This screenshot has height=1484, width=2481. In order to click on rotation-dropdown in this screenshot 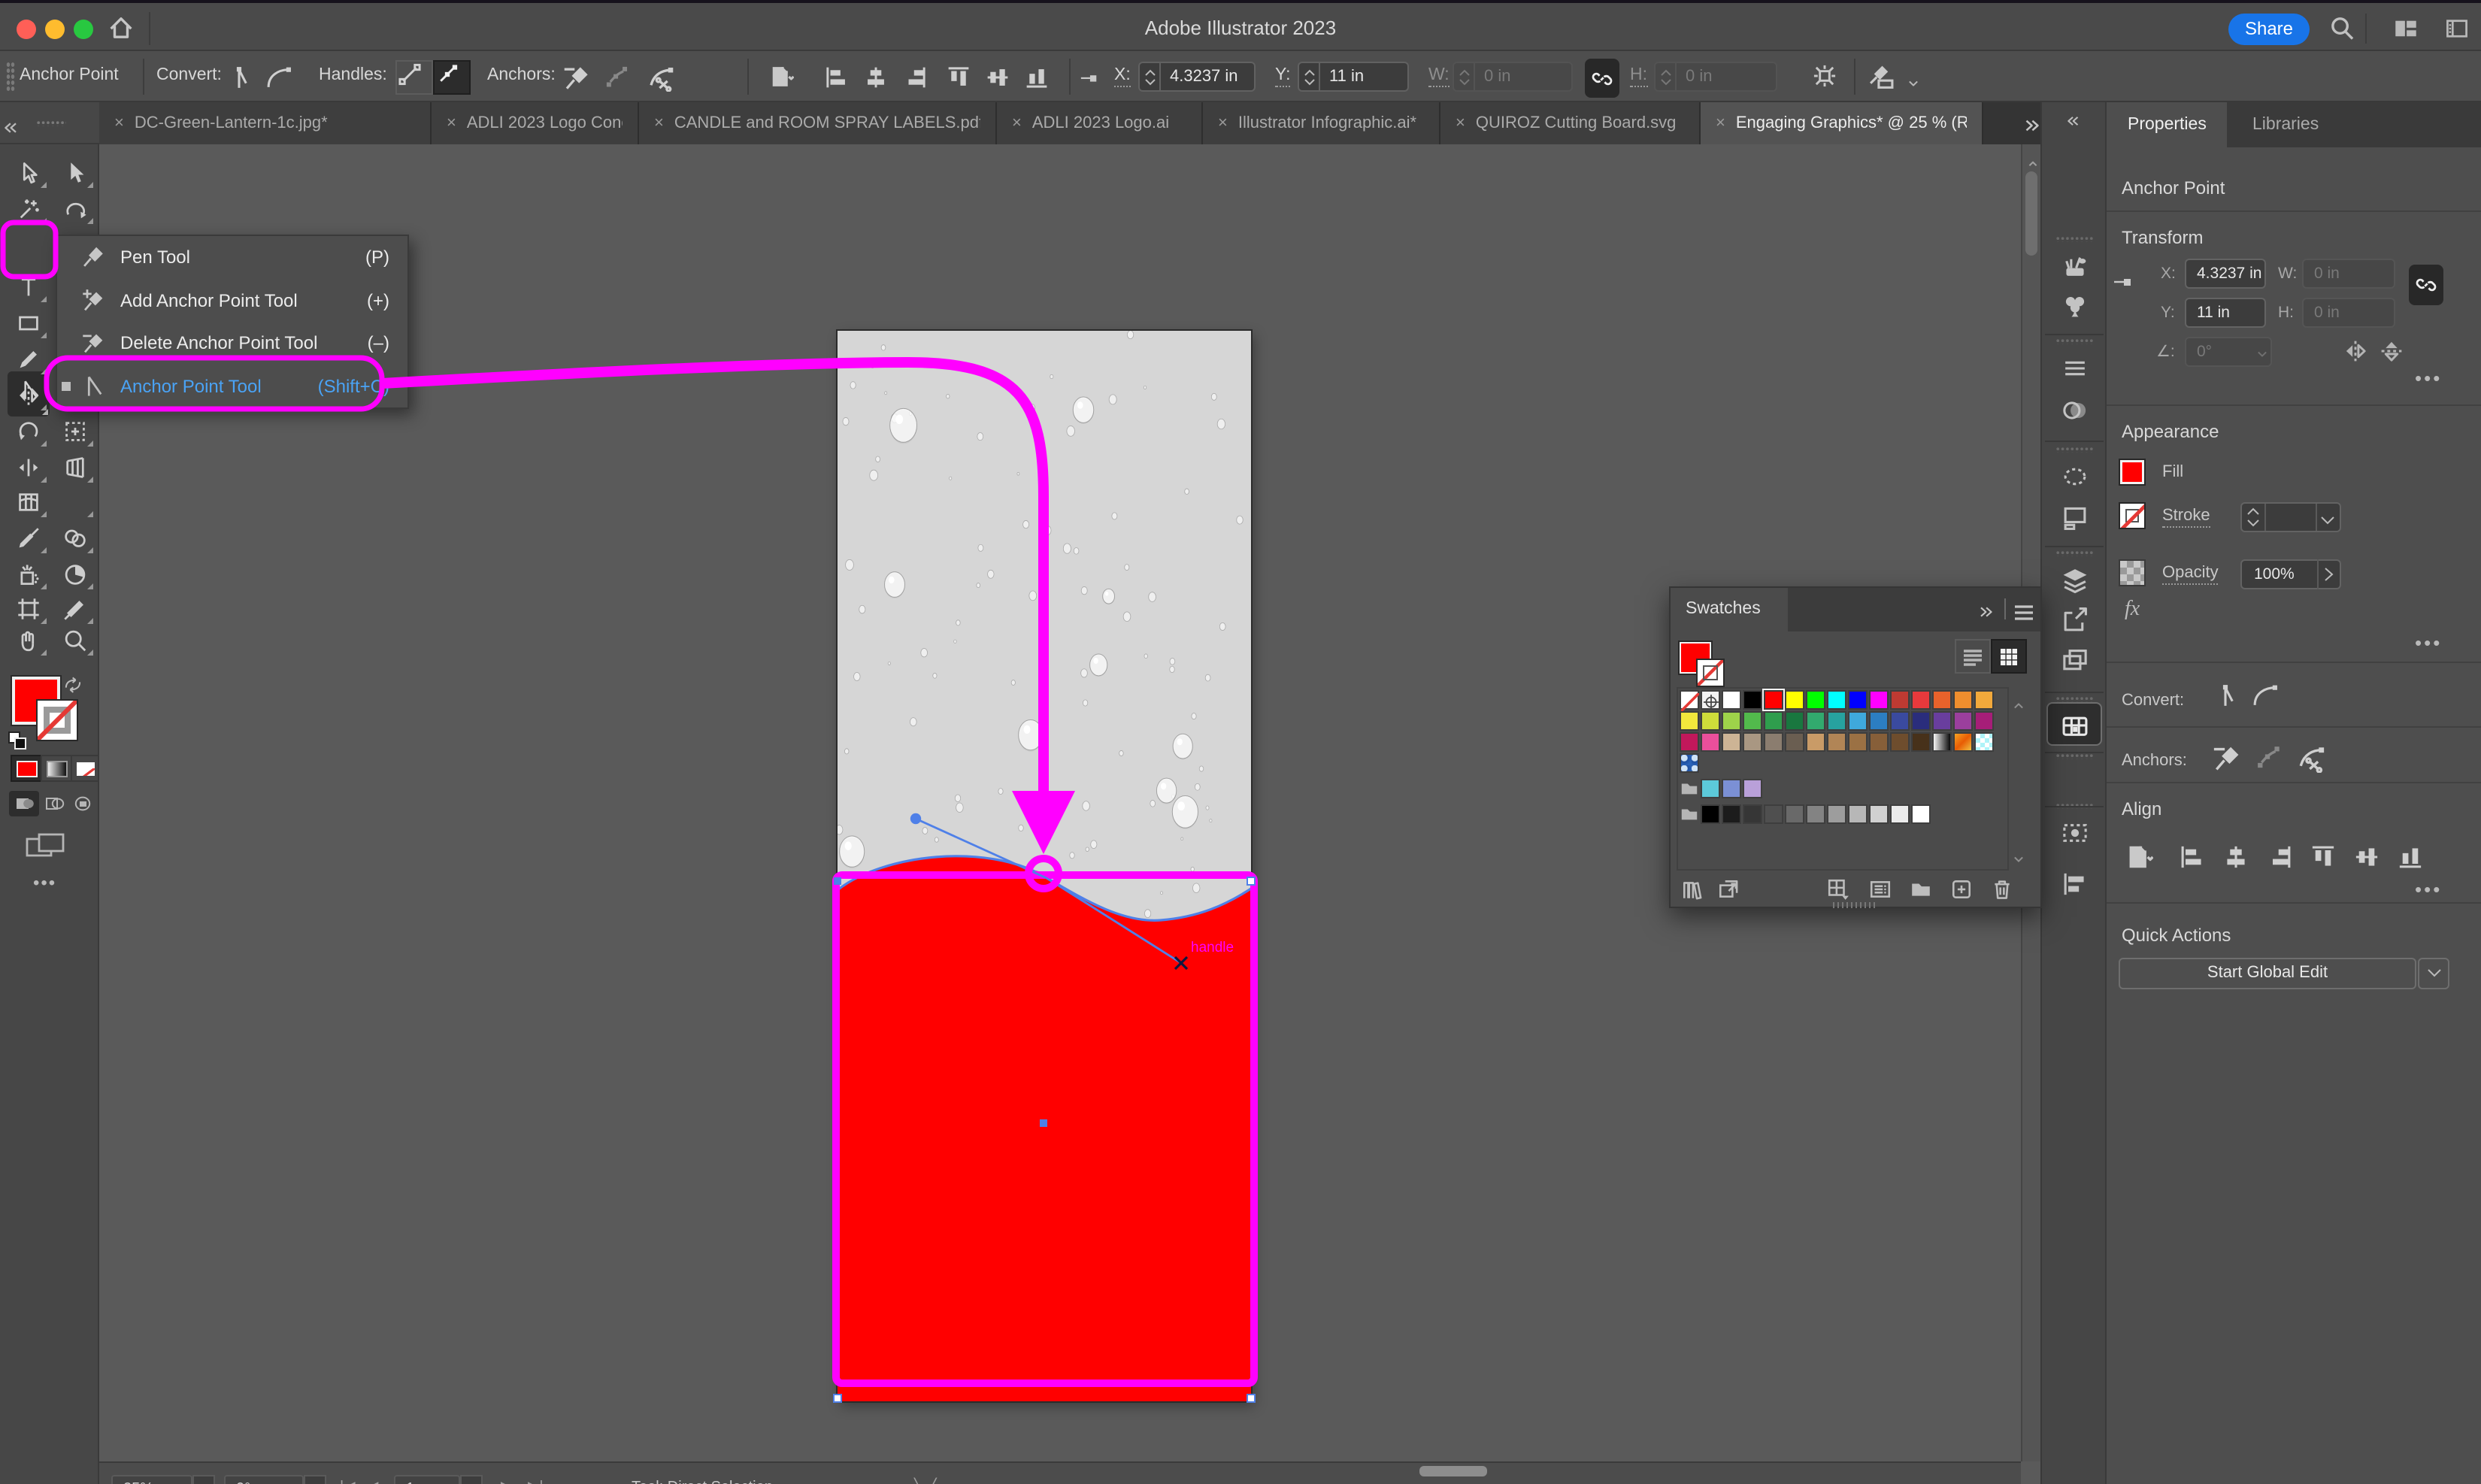, I will do `click(315, 1479)`.